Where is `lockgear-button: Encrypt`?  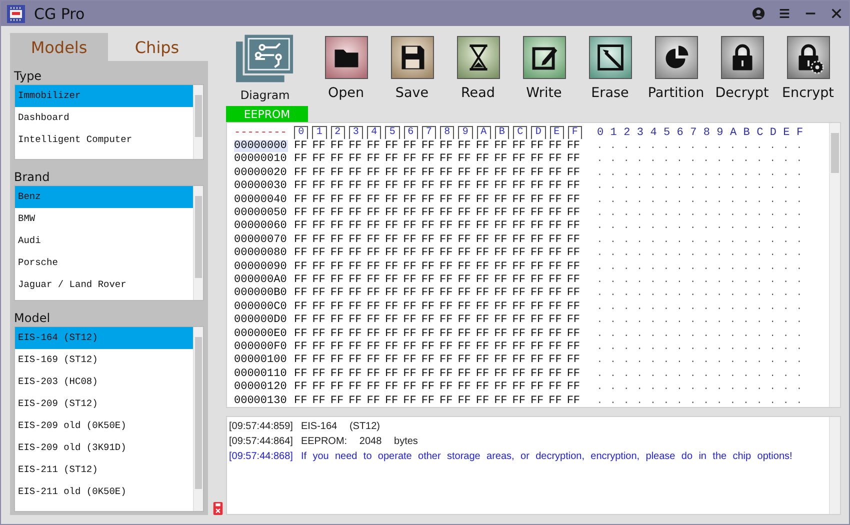 lockgear-button: Encrypt is located at coordinates (808, 67).